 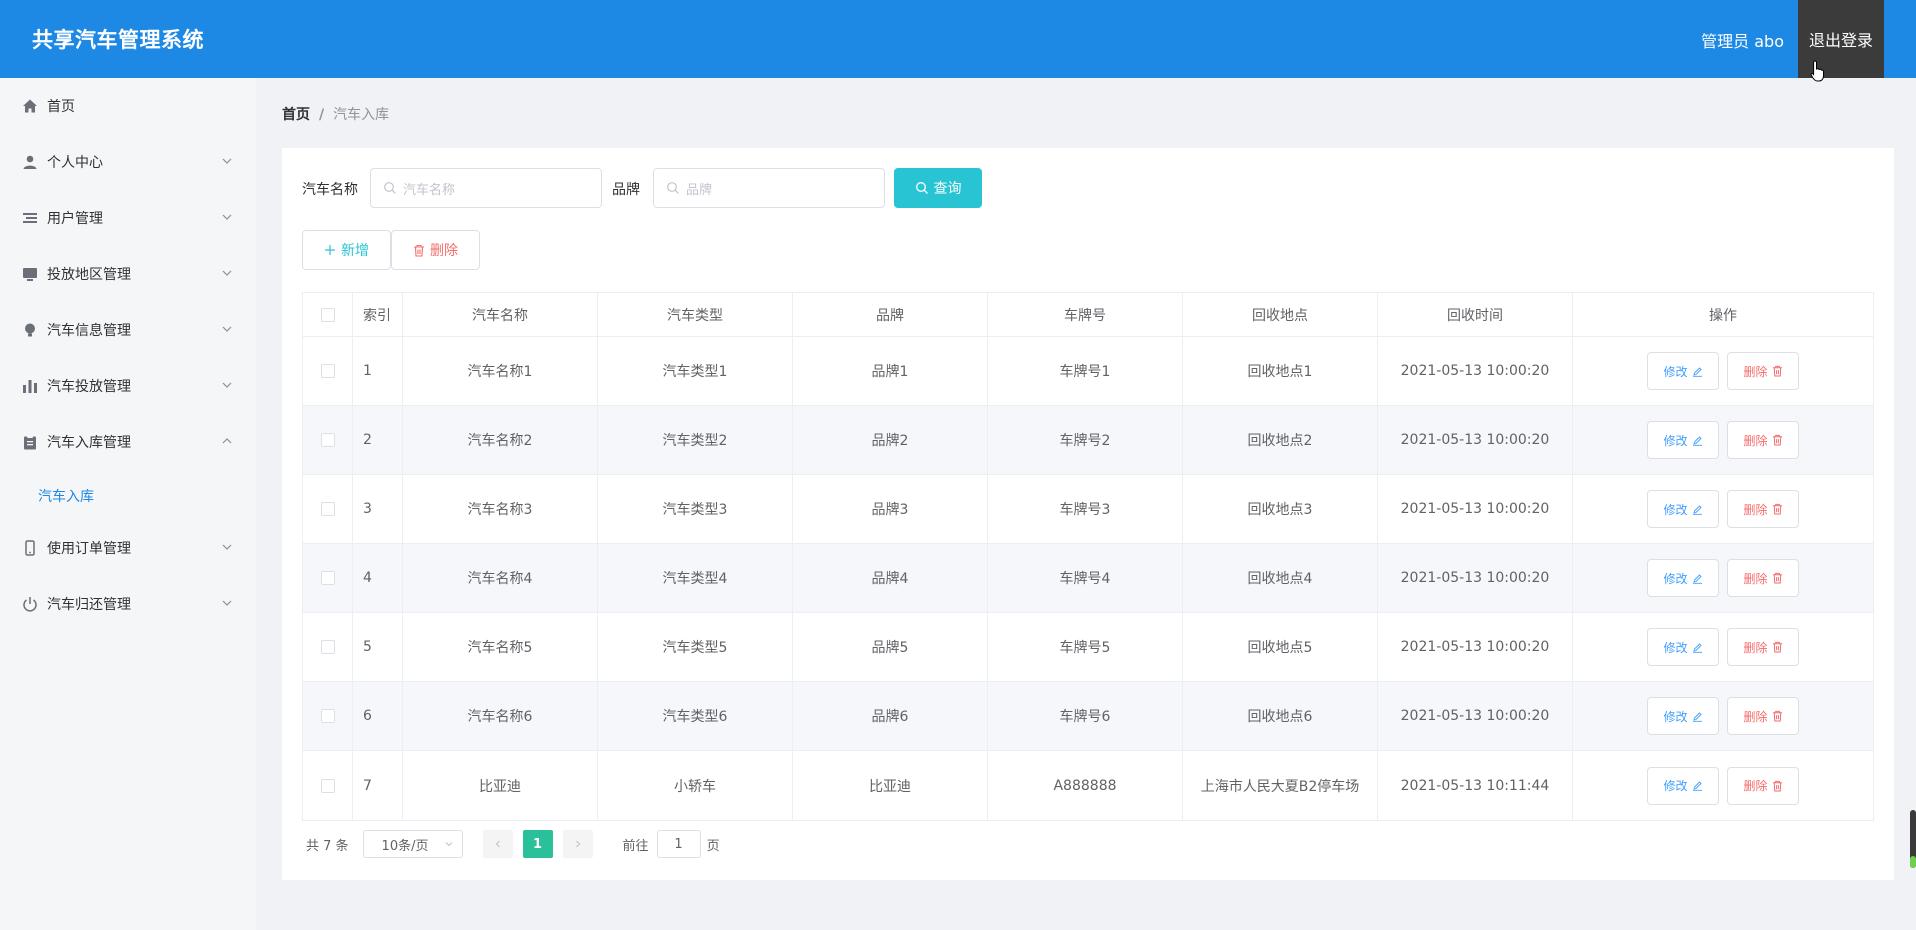 I want to click on table-cell: 车牌号6, so click(x=1085, y=716).